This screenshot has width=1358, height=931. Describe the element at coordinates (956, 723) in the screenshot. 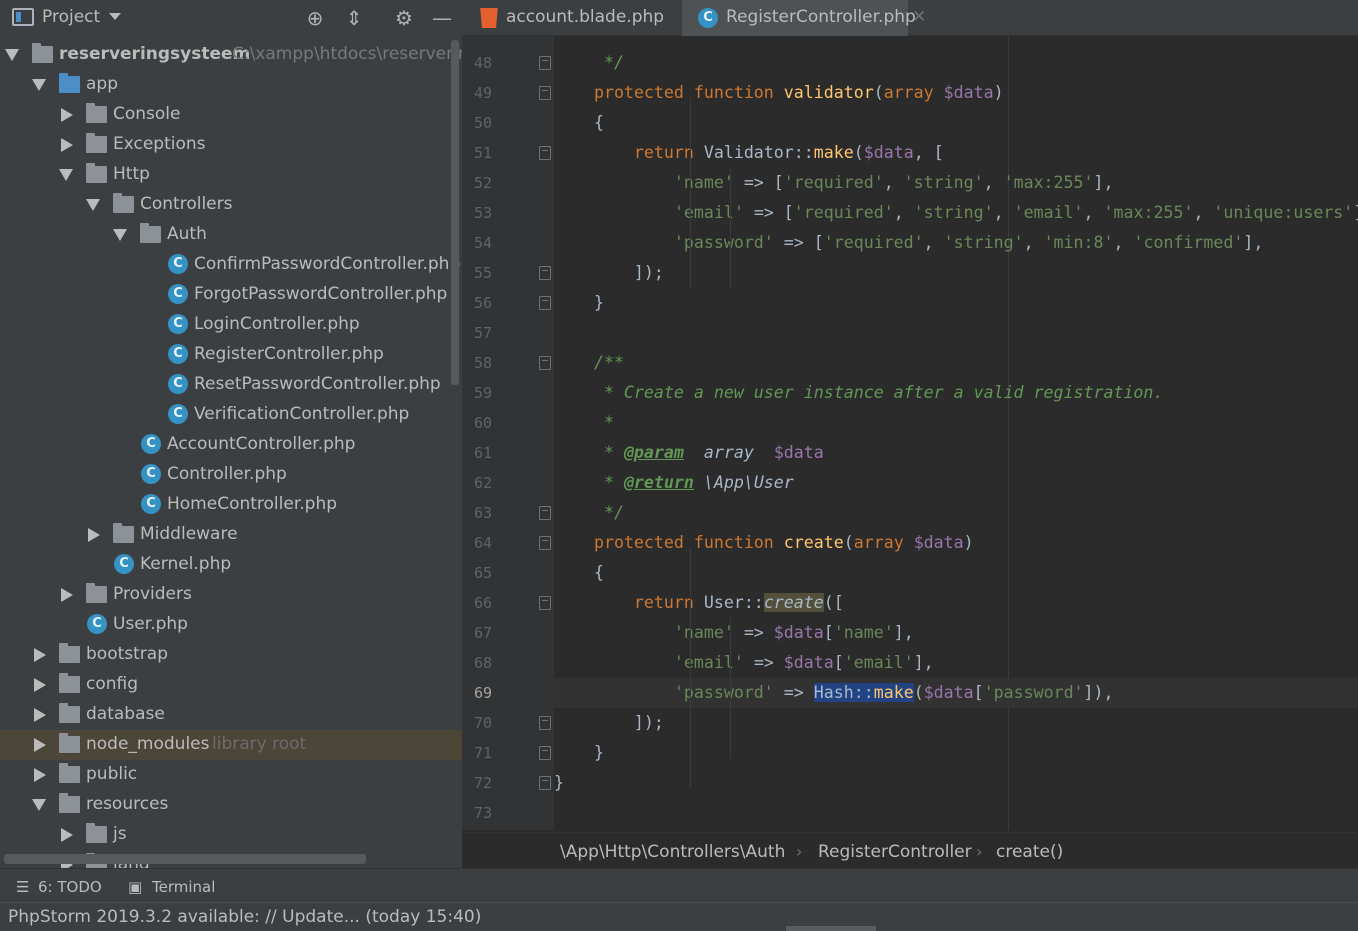

I see `code-line: ]);` at that location.